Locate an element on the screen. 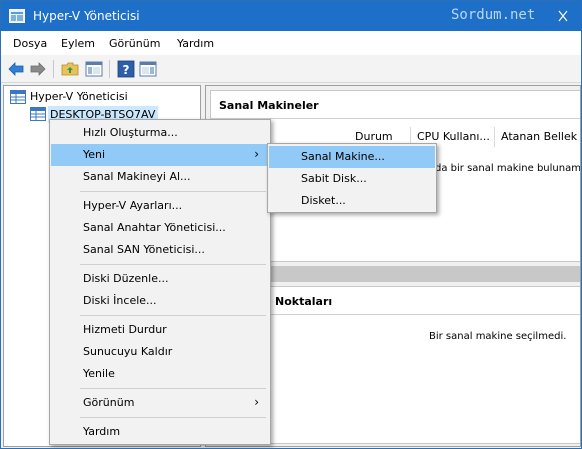  tree-root-label: Hyper-V Yöneticisi is located at coordinates (79, 96).